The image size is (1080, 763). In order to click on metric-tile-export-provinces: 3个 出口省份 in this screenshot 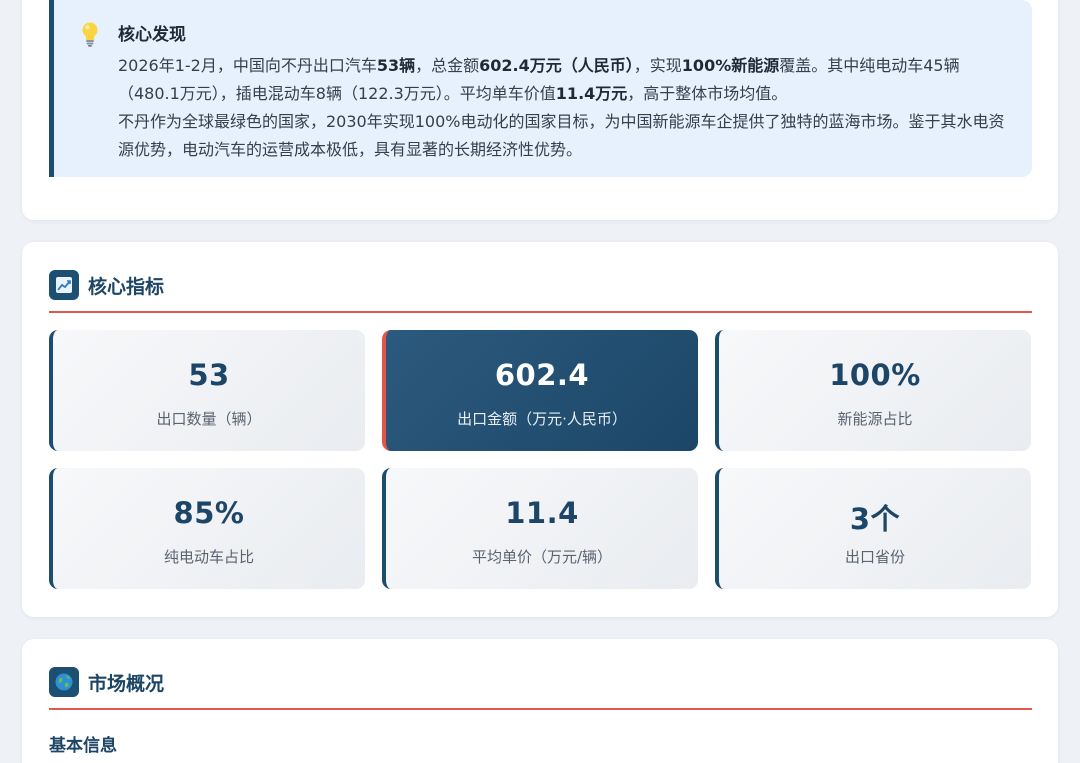, I will do `click(873, 528)`.